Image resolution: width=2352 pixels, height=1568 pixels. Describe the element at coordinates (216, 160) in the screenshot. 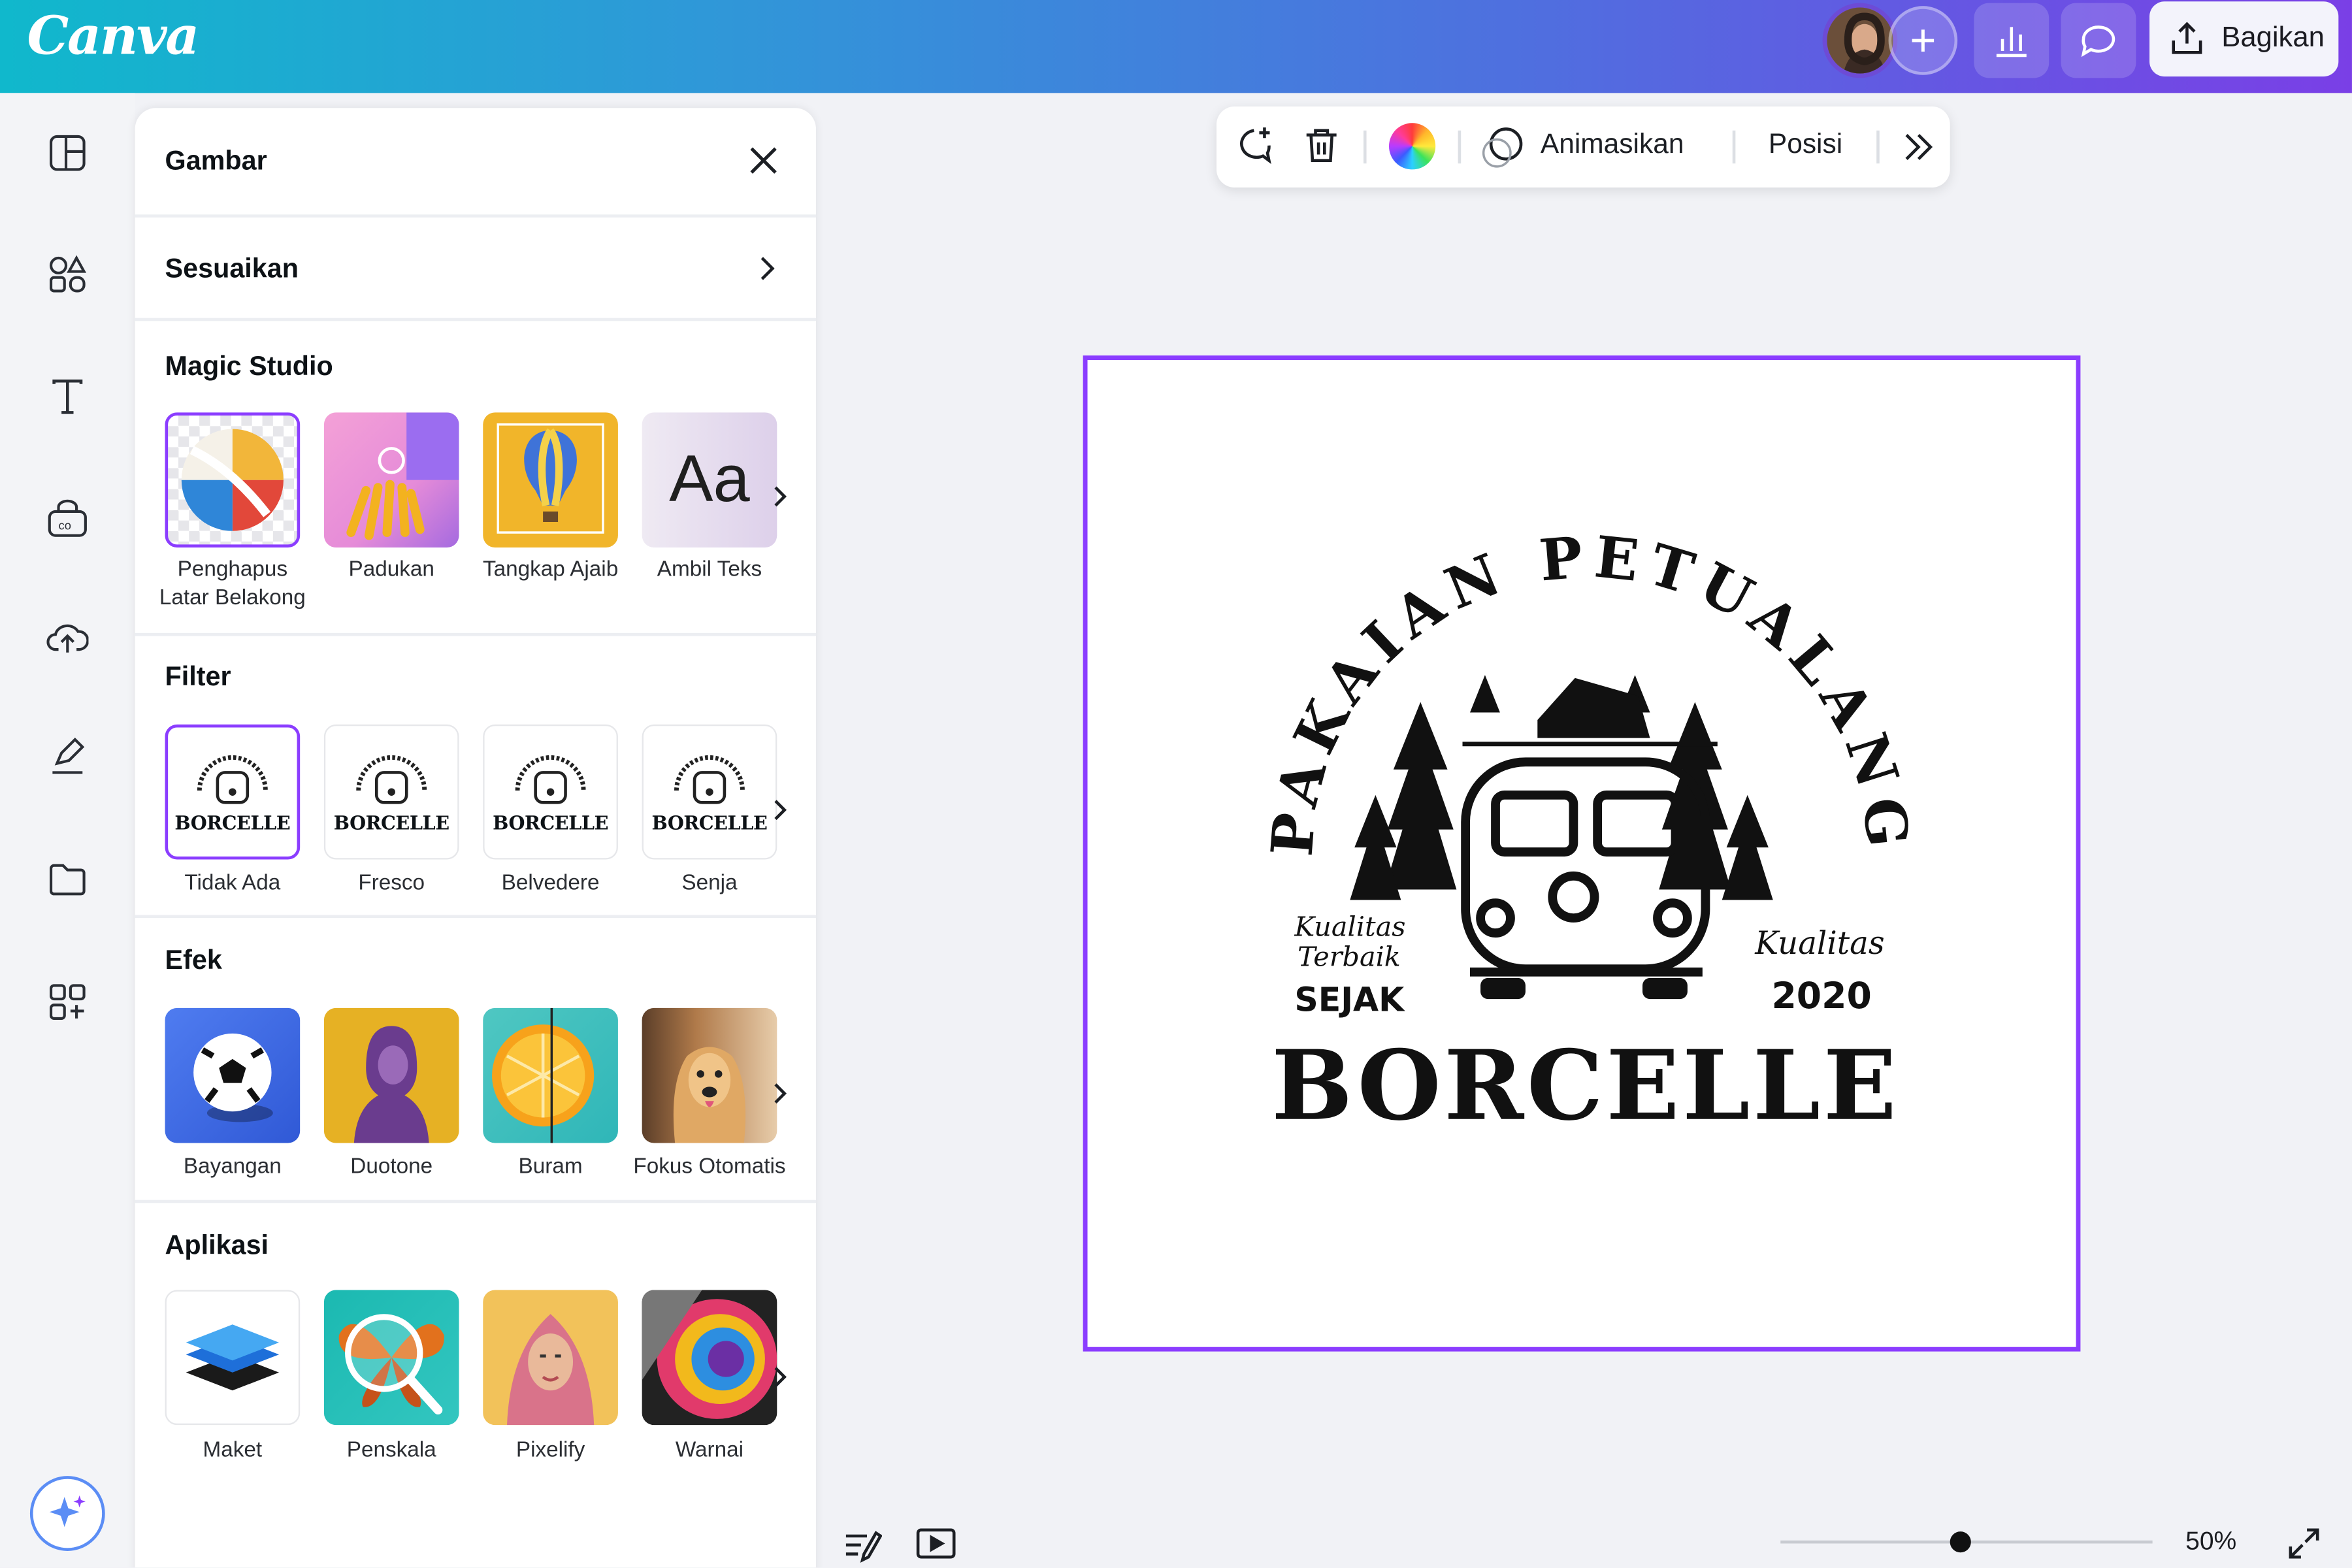

I see `panel-title: Gambar` at that location.